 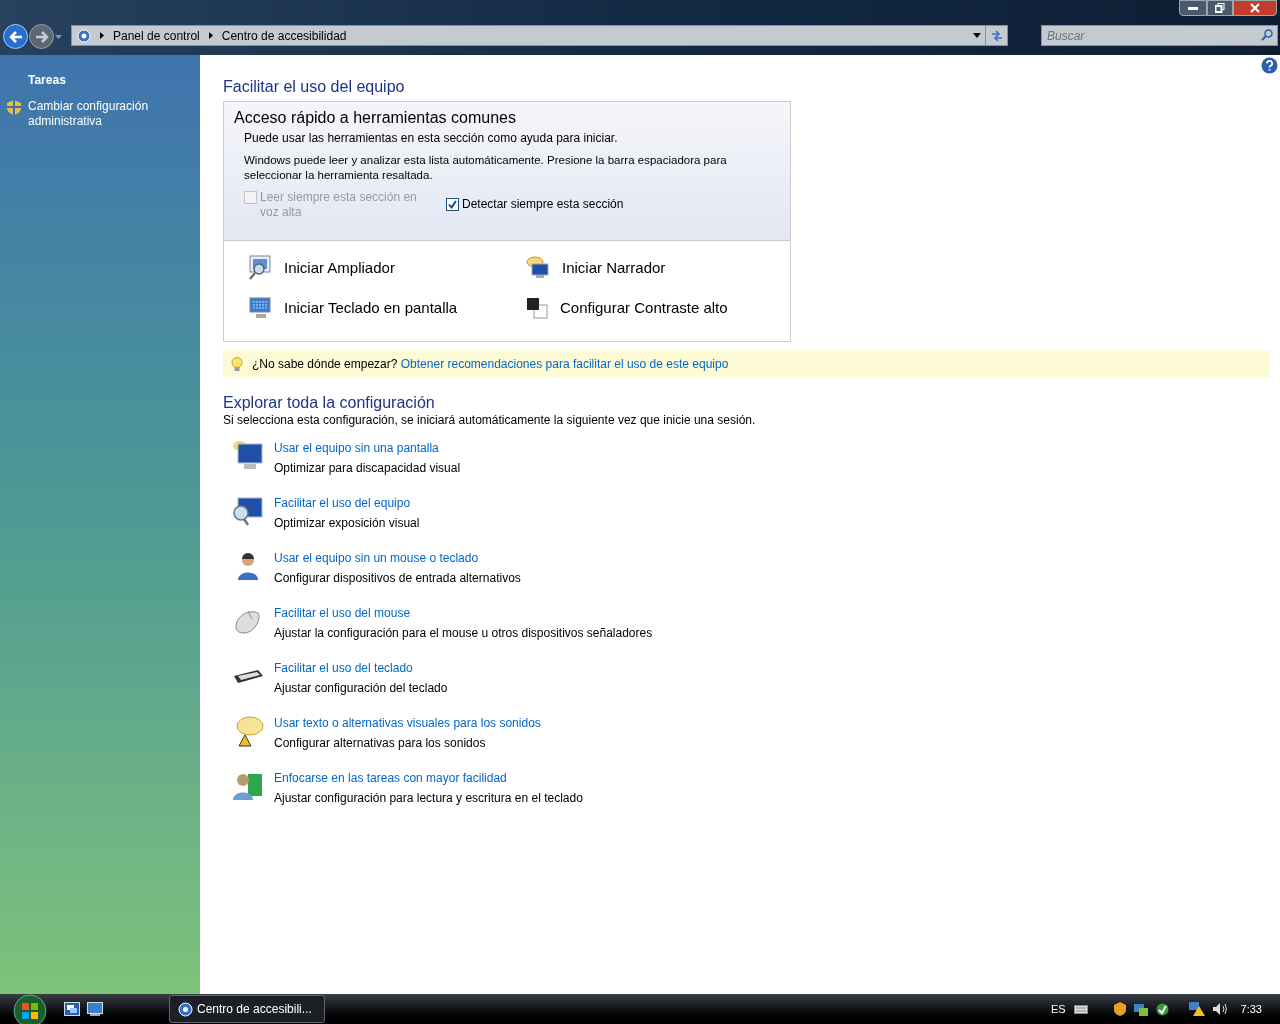 I want to click on magnifier-icon, so click(x=260, y=268).